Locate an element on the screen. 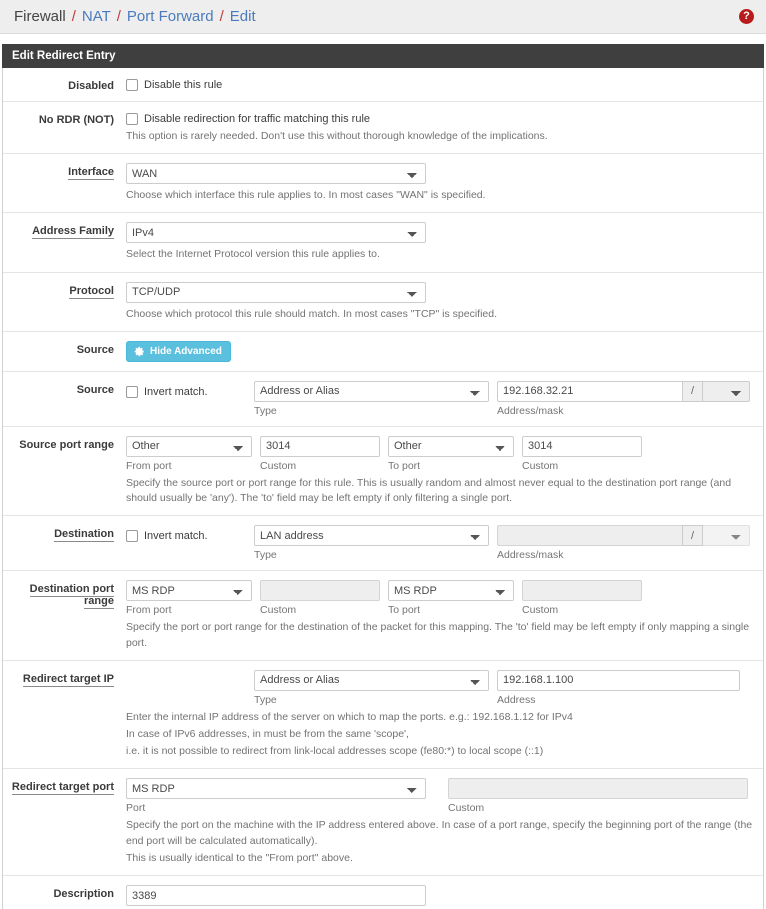 The width and height of the screenshot is (766, 909). destination-type-group: LAN address Type is located at coordinates (371, 543).